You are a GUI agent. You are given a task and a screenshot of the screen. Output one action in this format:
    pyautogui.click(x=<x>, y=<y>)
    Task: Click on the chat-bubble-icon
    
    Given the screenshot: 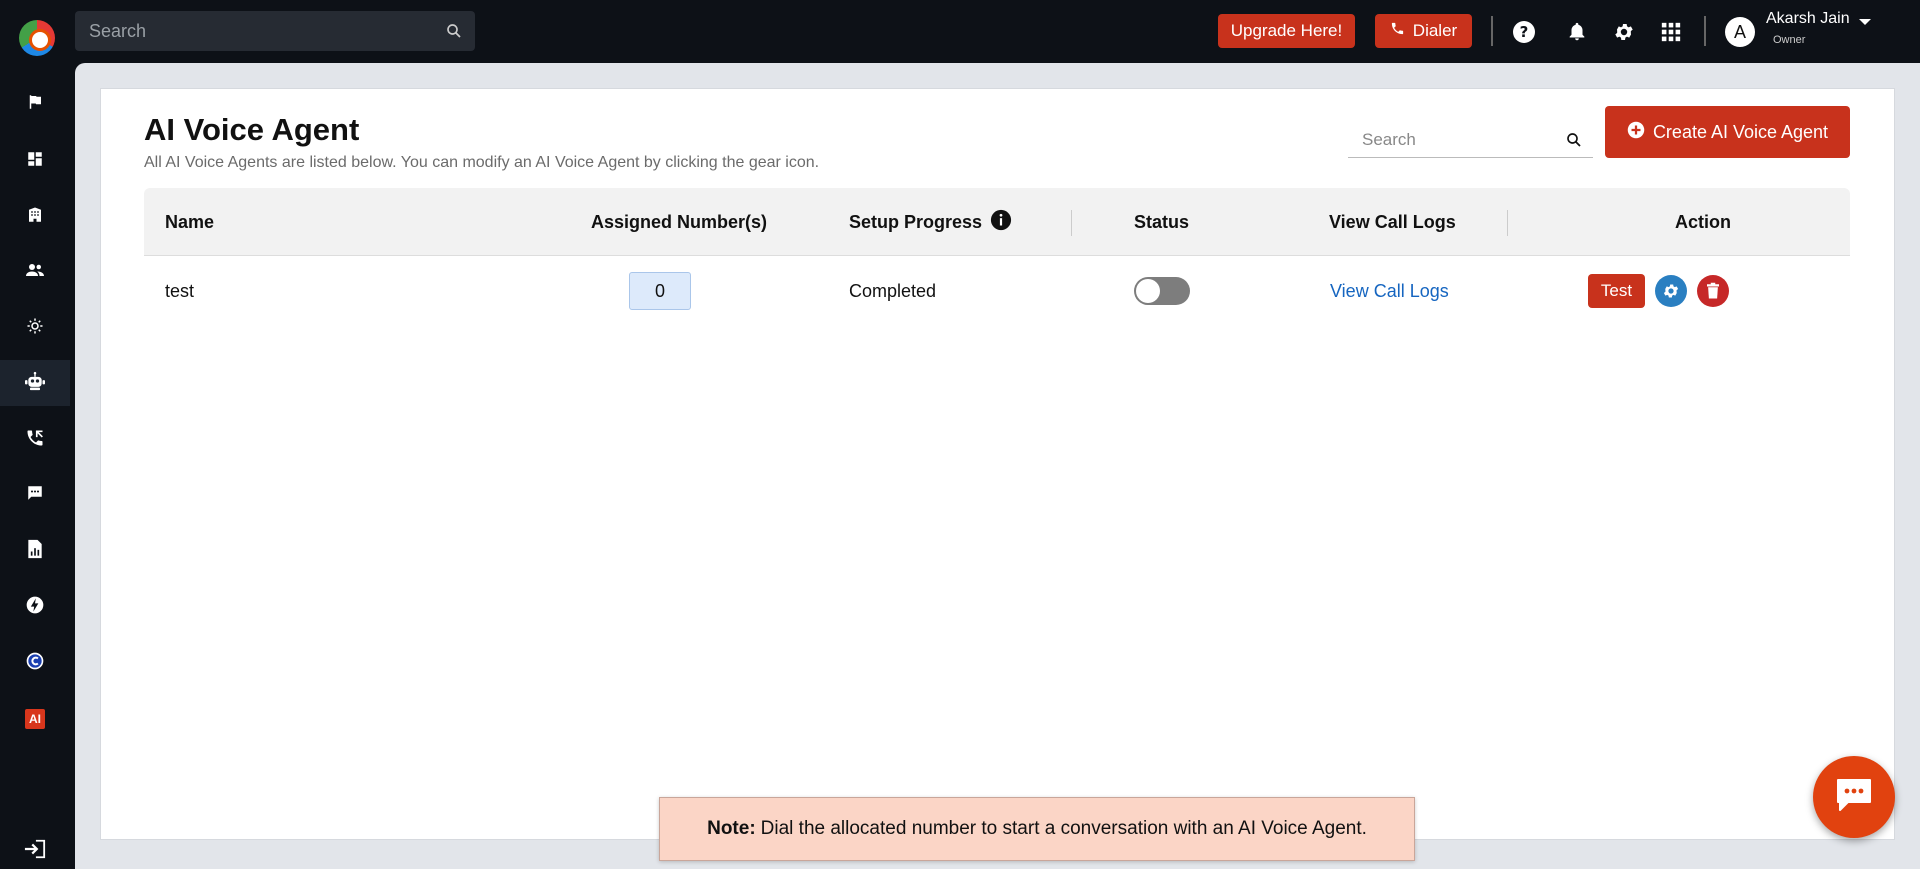 What is the action you would take?
    pyautogui.click(x=1854, y=797)
    